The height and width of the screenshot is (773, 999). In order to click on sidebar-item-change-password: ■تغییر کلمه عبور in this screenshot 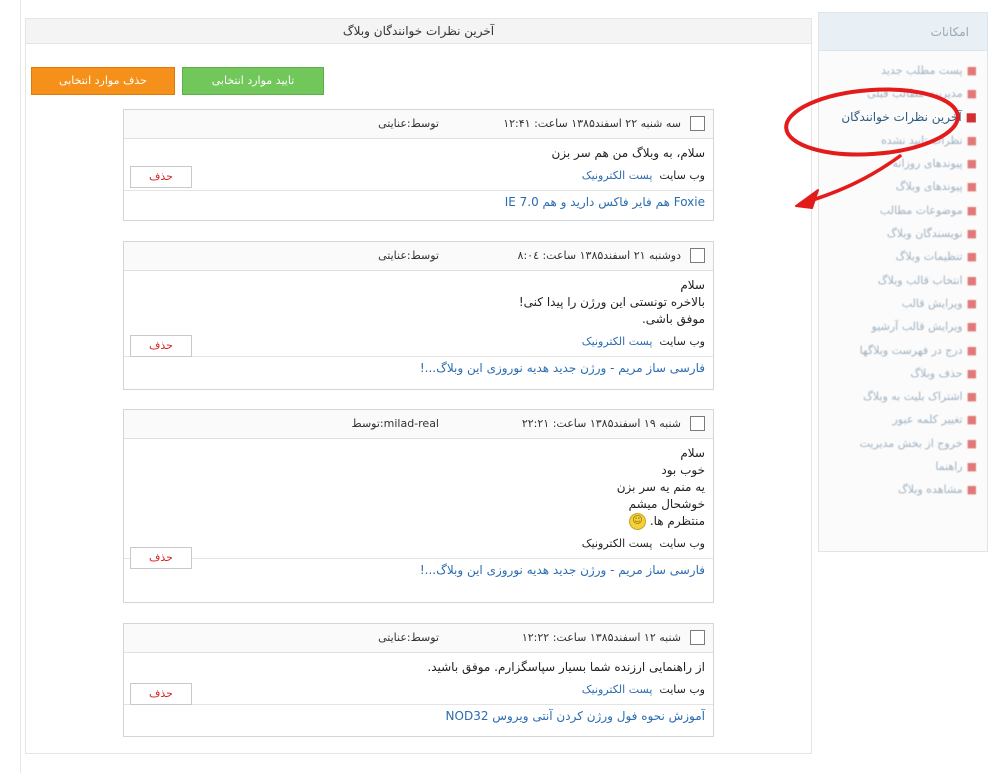, I will do `click(898, 419)`.